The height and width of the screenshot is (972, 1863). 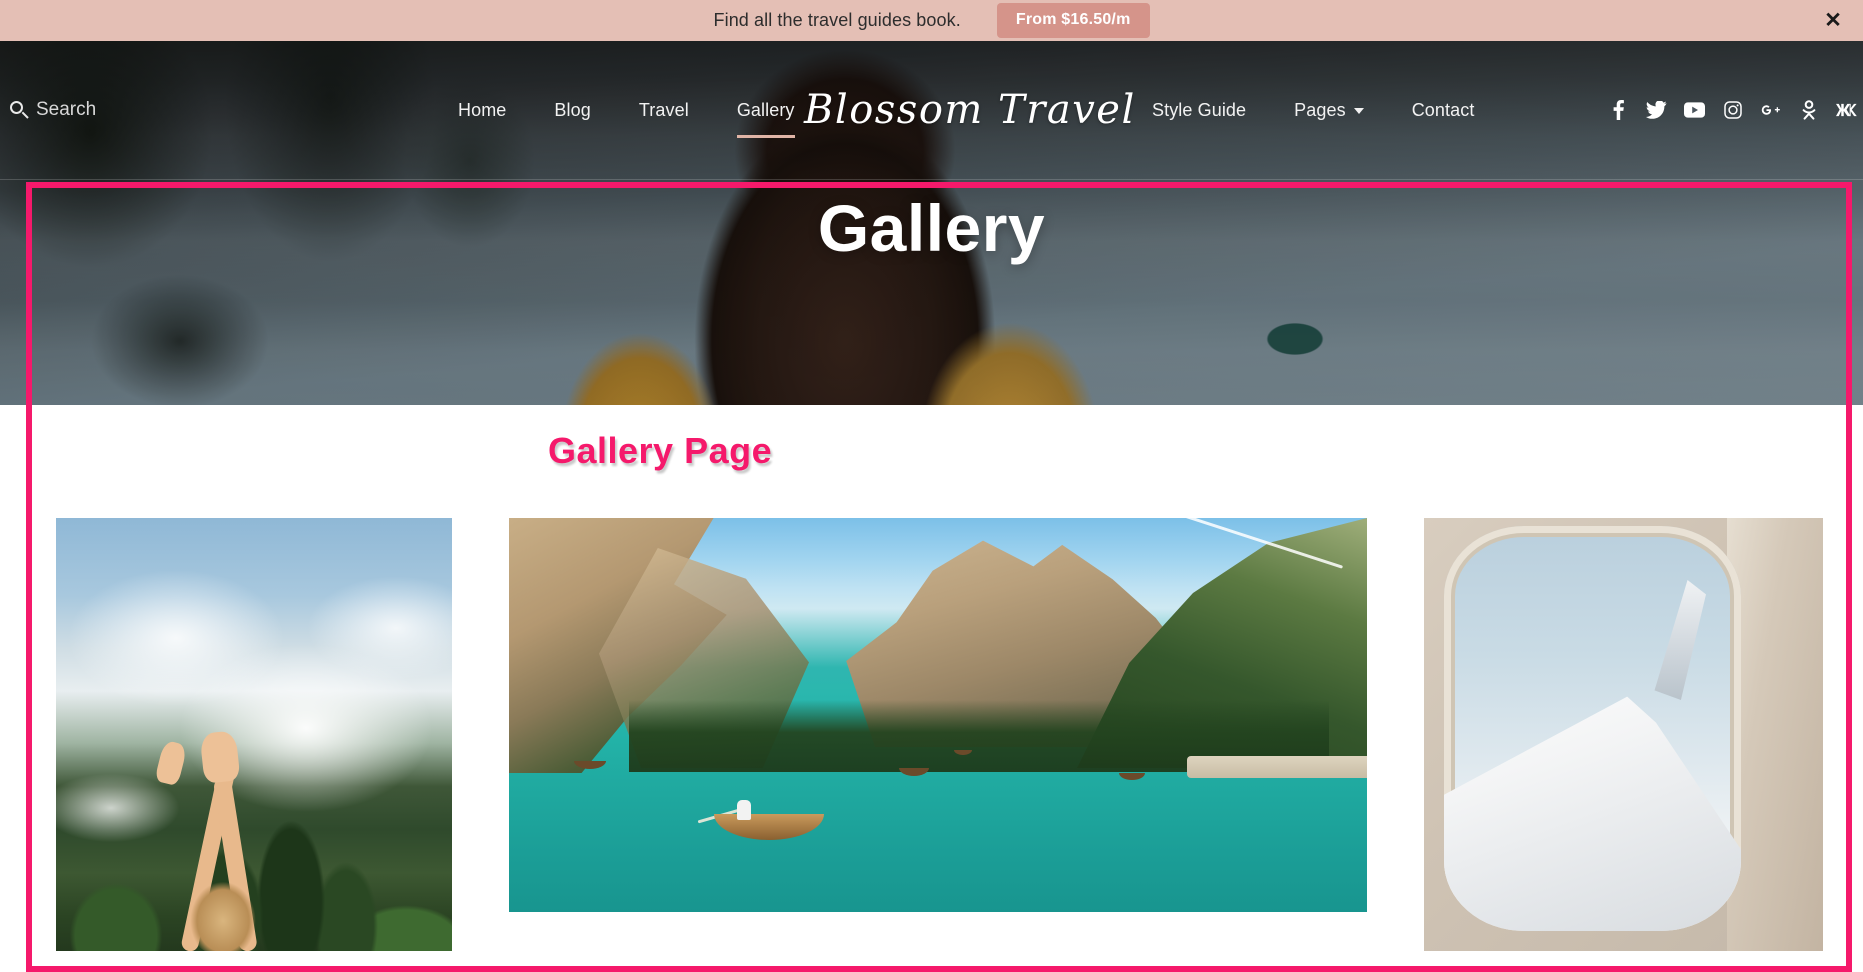 I want to click on site-logo: Blossom Travel, so click(x=970, y=110).